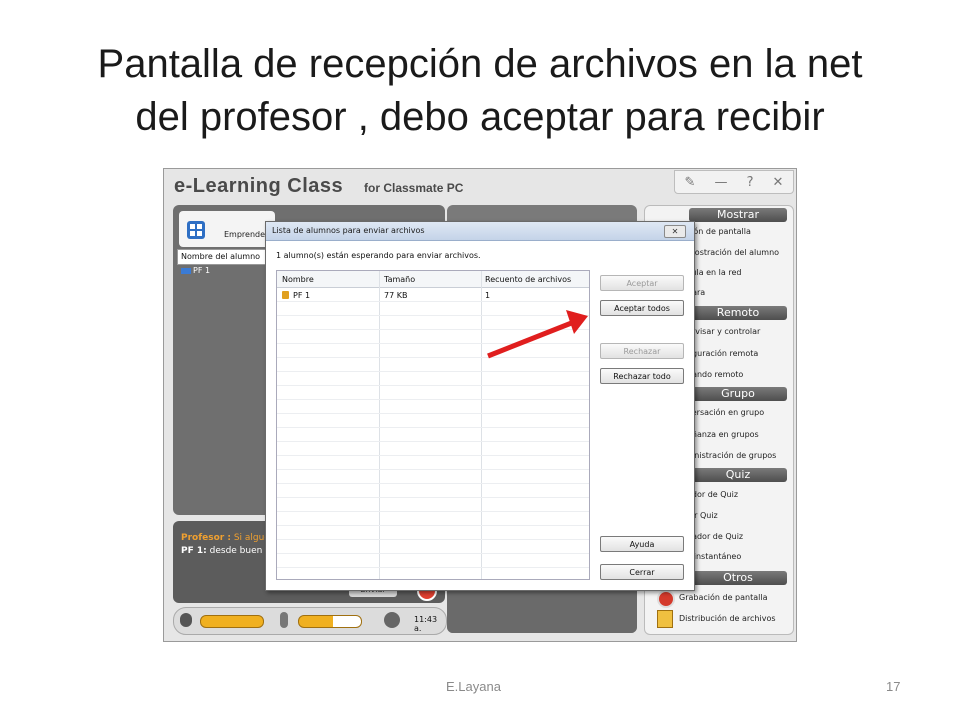 Image resolution: width=960 pixels, height=720 pixels. What do you see at coordinates (232, 621) in the screenshot?
I see `volume-slider` at bounding box center [232, 621].